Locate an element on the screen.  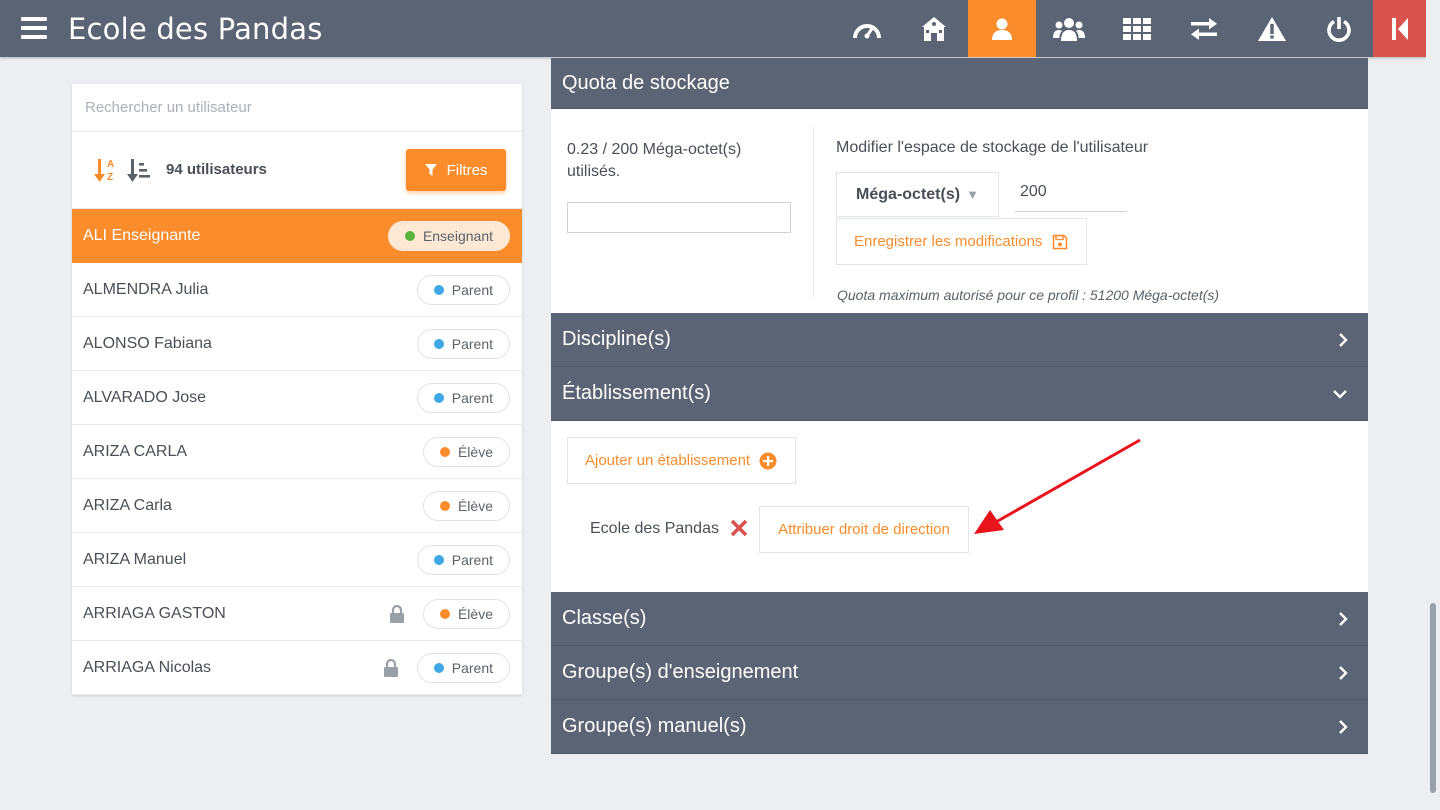
save-quota-button: Enregistrer les modifications is located at coordinates (961, 241).